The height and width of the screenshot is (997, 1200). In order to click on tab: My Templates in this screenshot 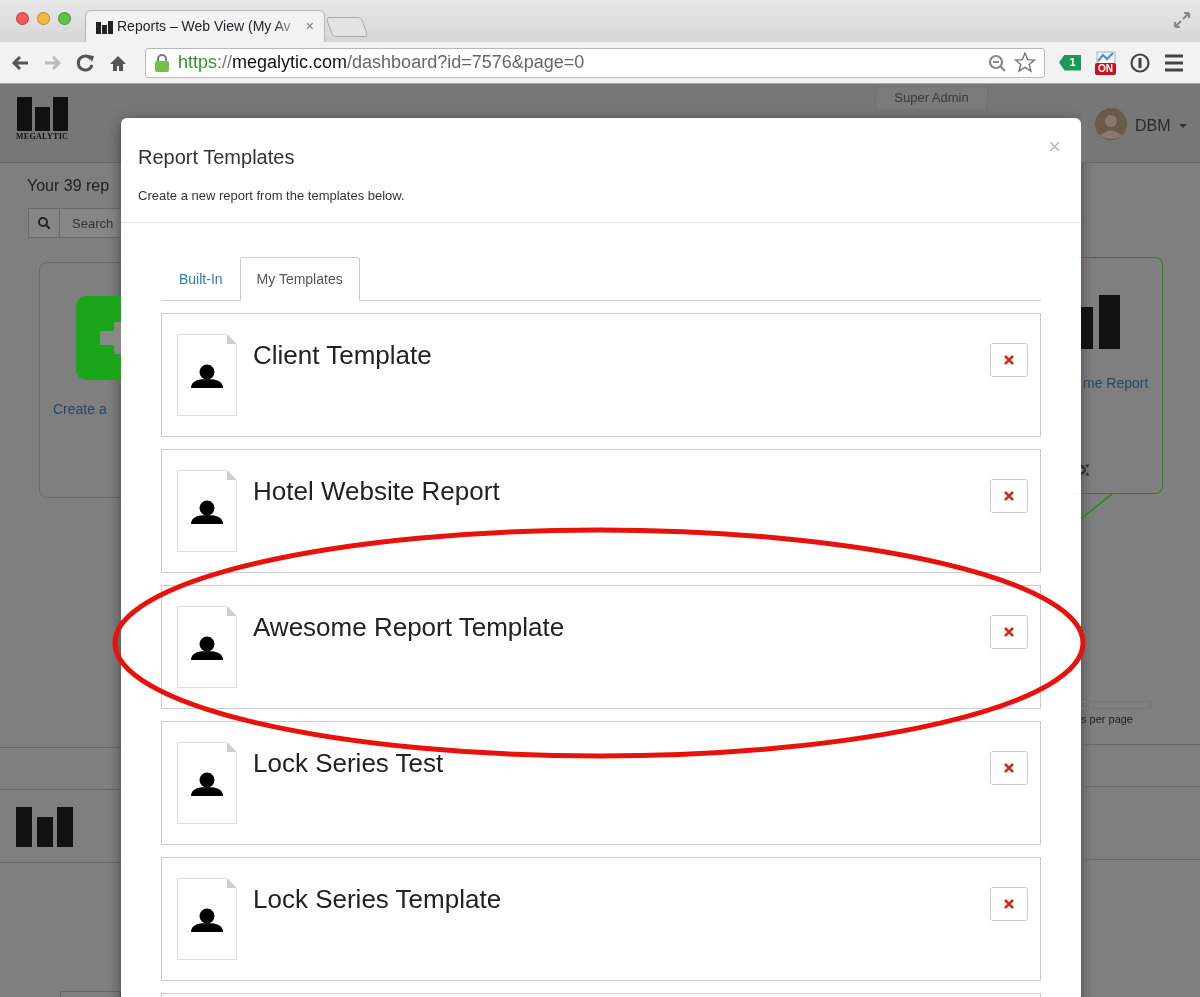, I will do `click(299, 279)`.